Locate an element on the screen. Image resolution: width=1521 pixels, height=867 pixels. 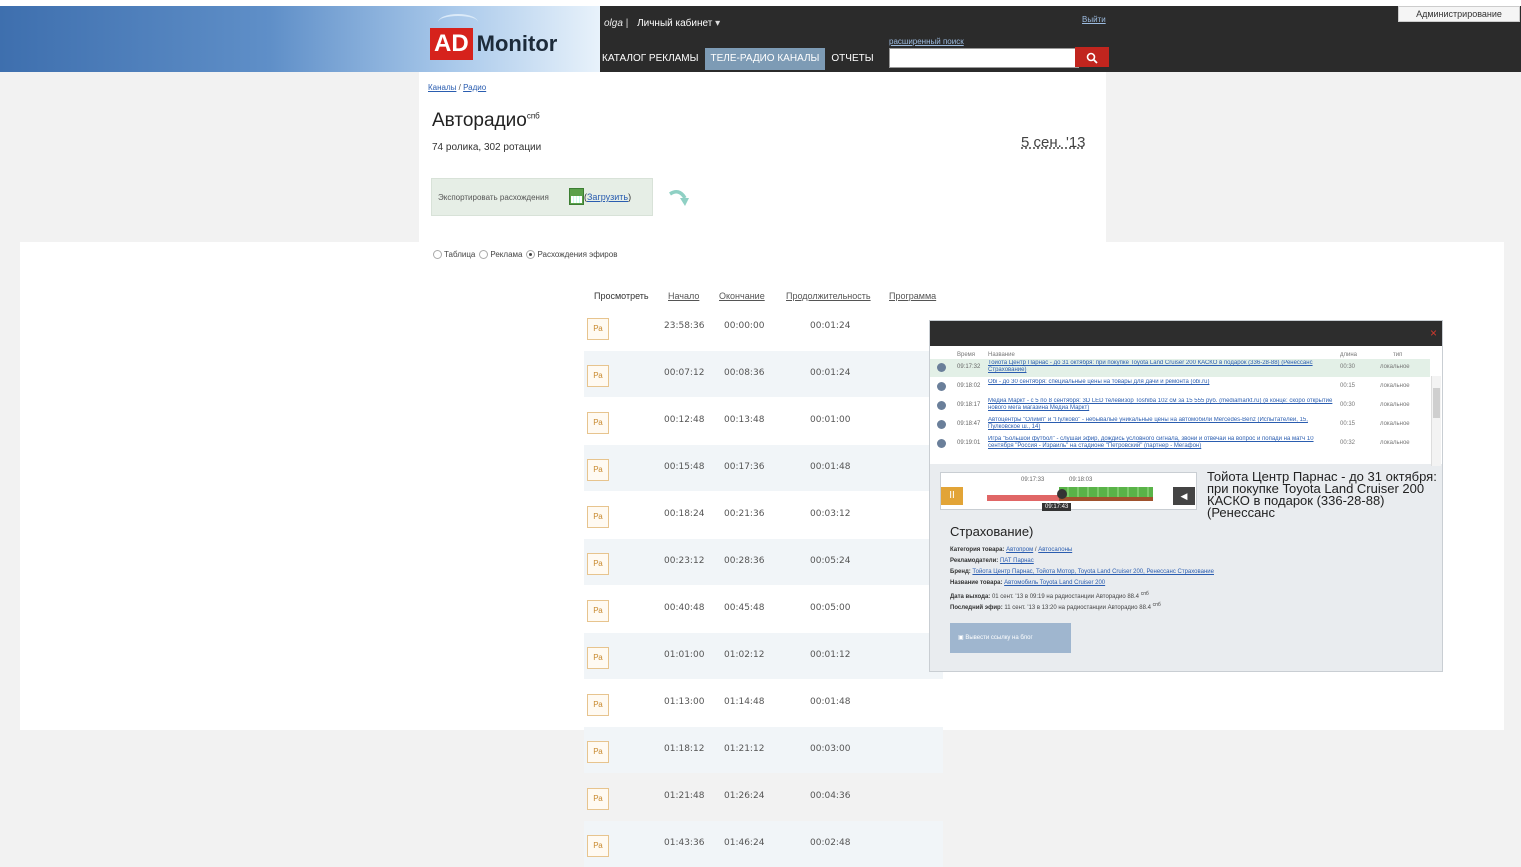
radio-circle-checked is located at coordinates (531, 255).